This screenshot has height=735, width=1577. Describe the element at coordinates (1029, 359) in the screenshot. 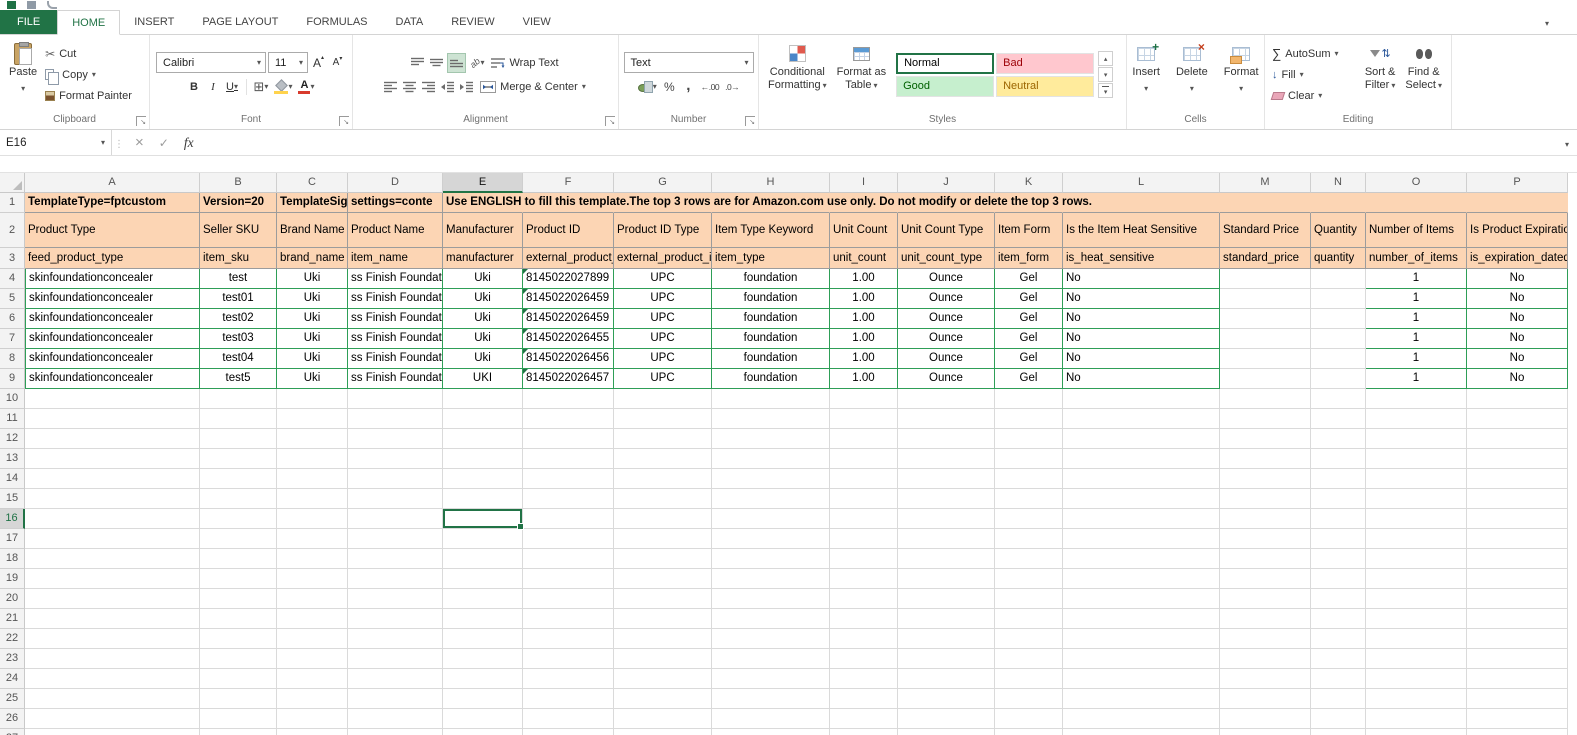

I see `cell-K8: Gel` at that location.